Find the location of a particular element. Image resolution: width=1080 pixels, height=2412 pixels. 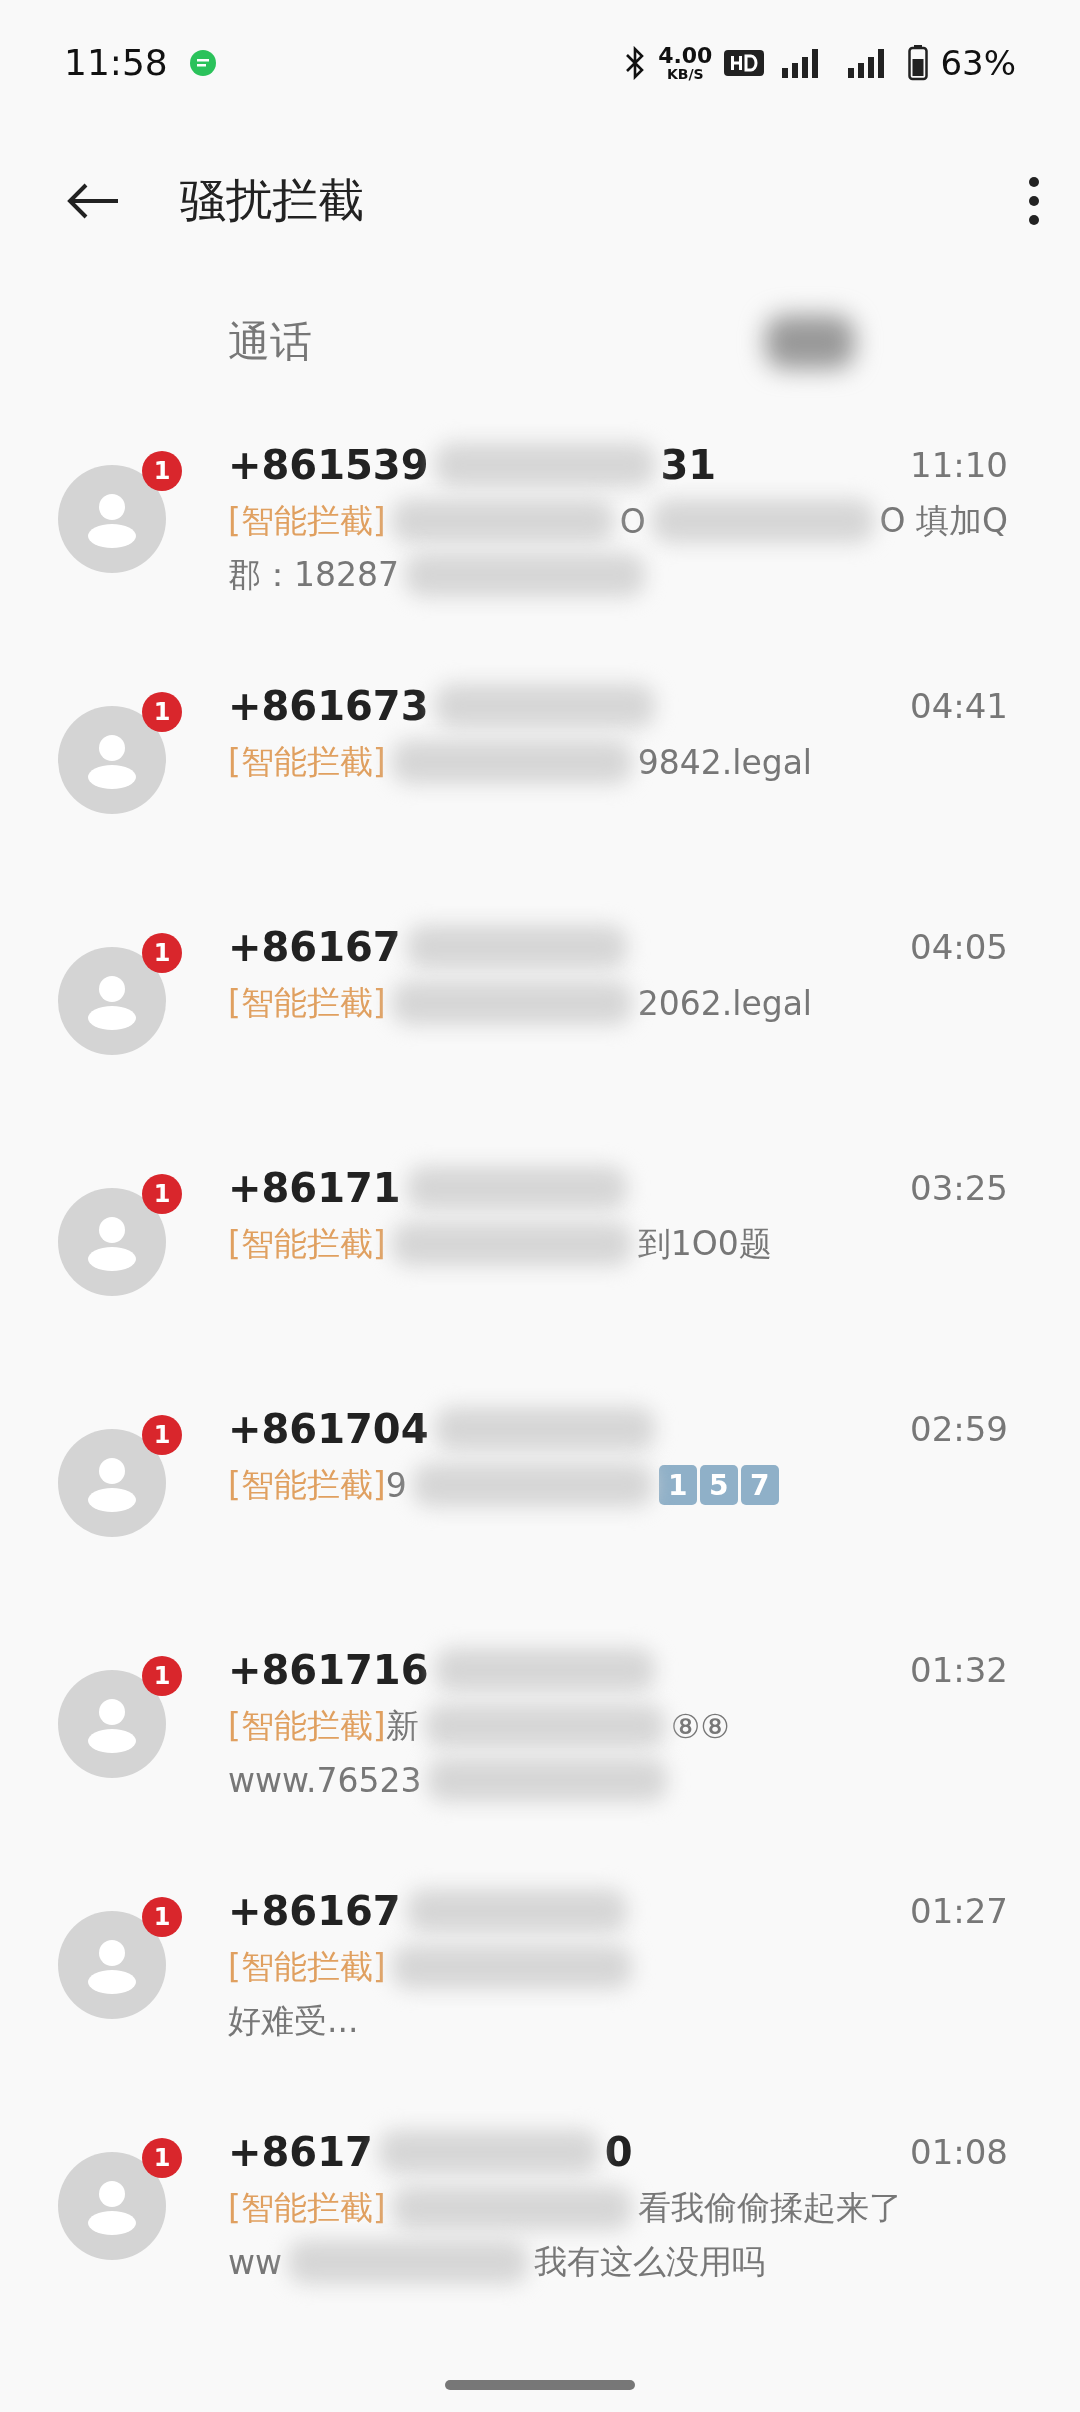

message-time: 01:08 is located at coordinates (959, 2152).